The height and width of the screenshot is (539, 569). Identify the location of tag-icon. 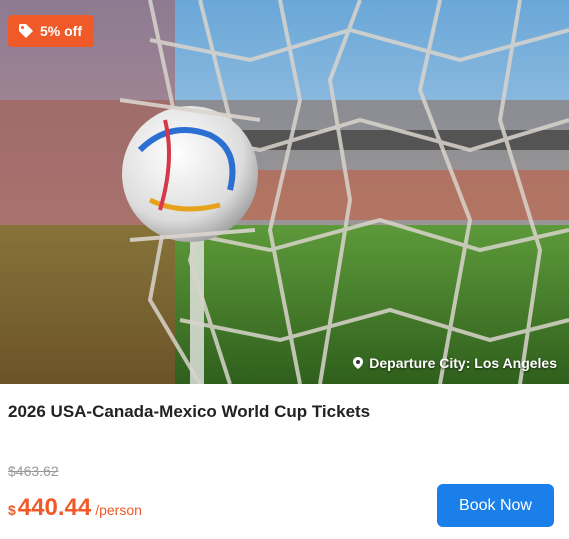
(26, 31).